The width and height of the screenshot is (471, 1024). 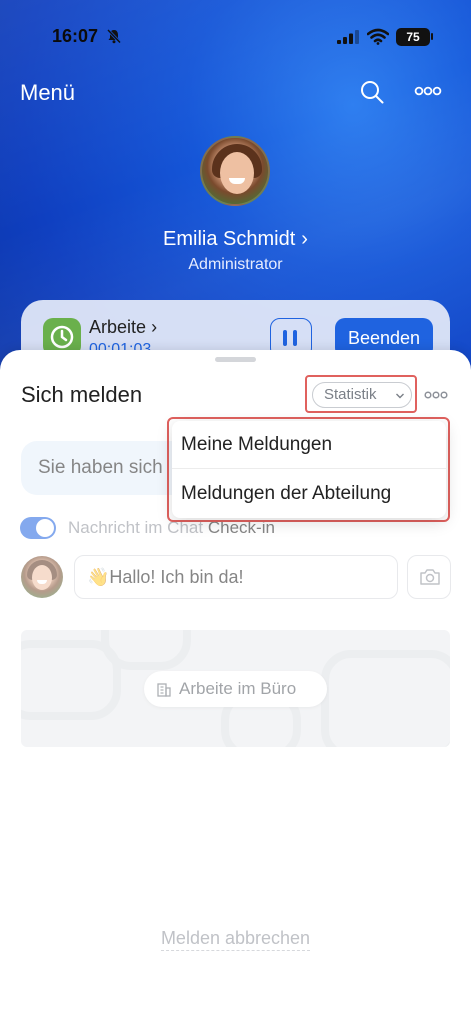 I want to click on work-label-text: Arbeite, so click(x=118, y=327).